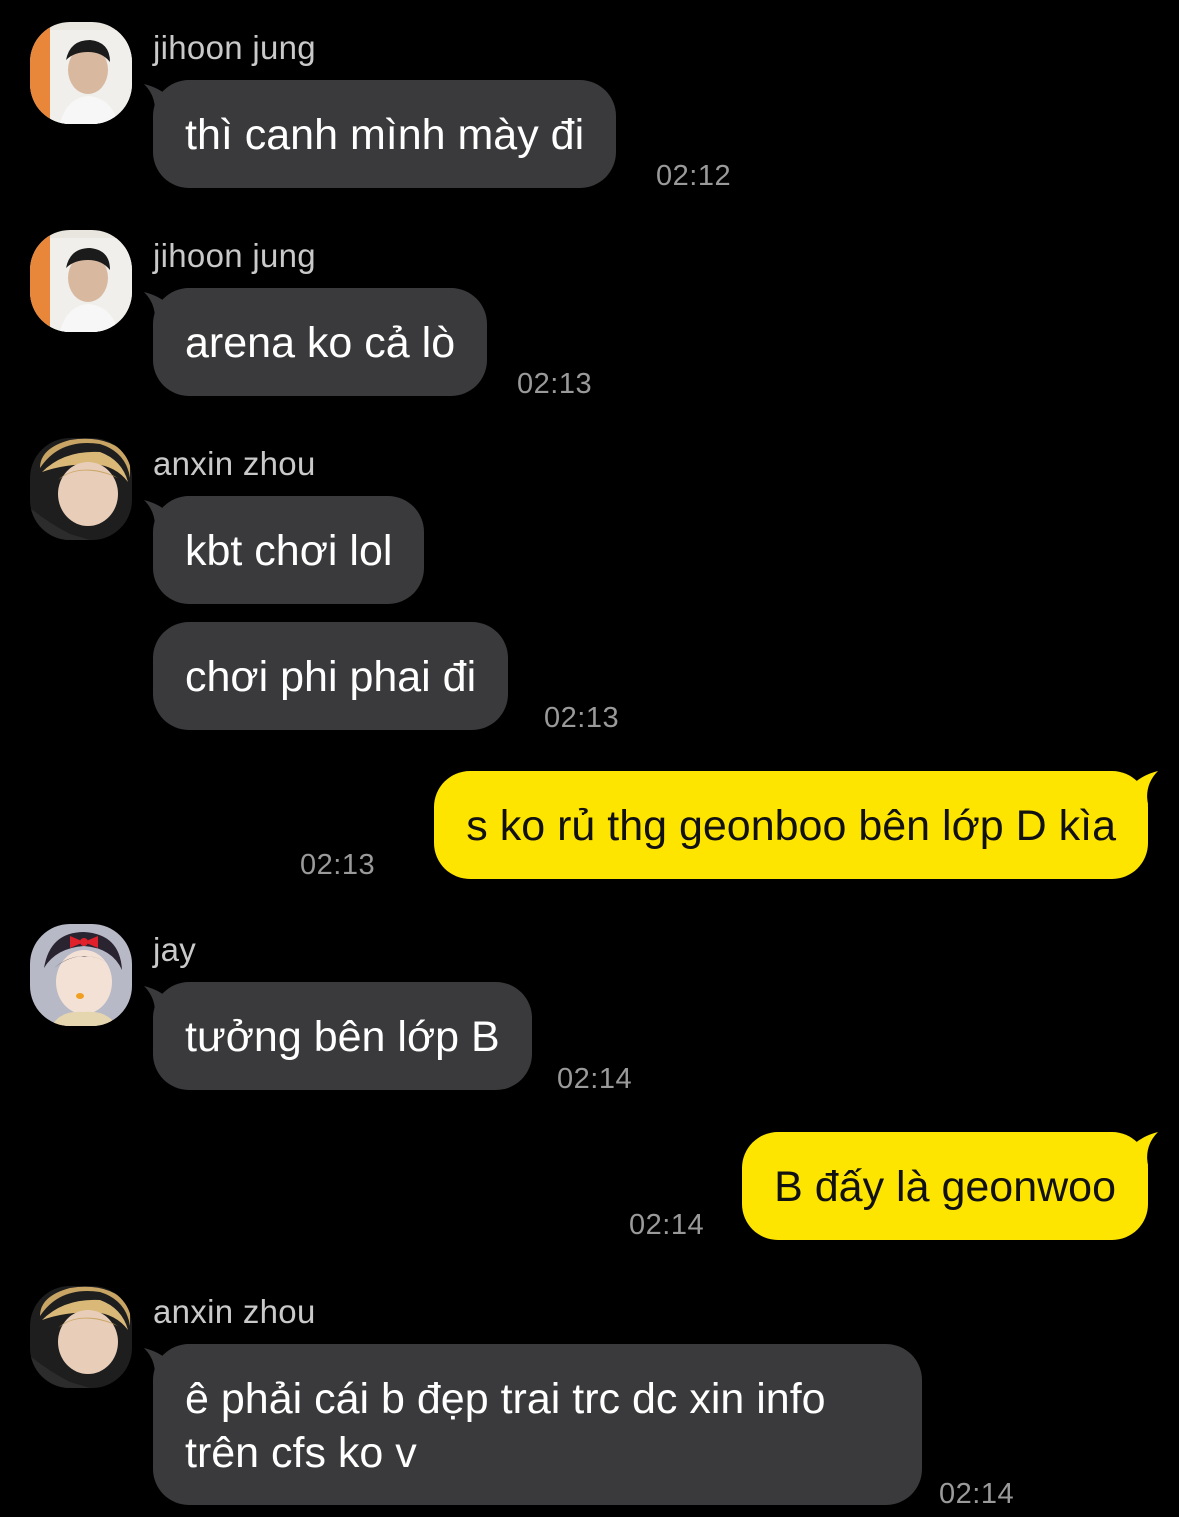 Image resolution: width=1179 pixels, height=1517 pixels. What do you see at coordinates (342, 1036) in the screenshot?
I see `message-bubble: tưởng bên lớp B` at bounding box center [342, 1036].